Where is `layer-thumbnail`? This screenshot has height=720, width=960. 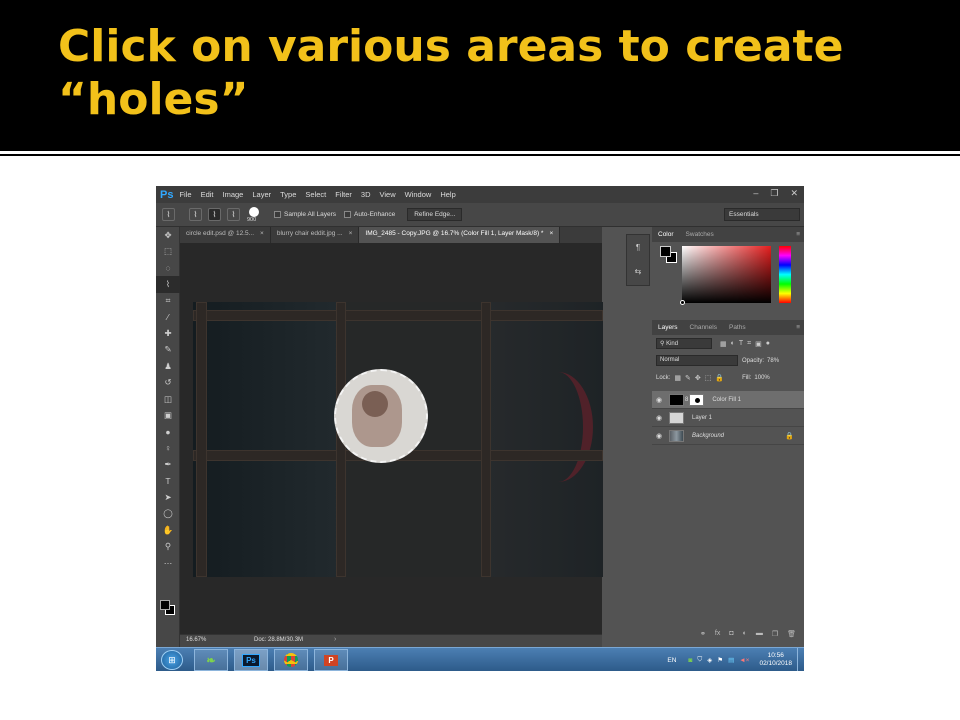
layer-thumbnail is located at coordinates (676, 435).